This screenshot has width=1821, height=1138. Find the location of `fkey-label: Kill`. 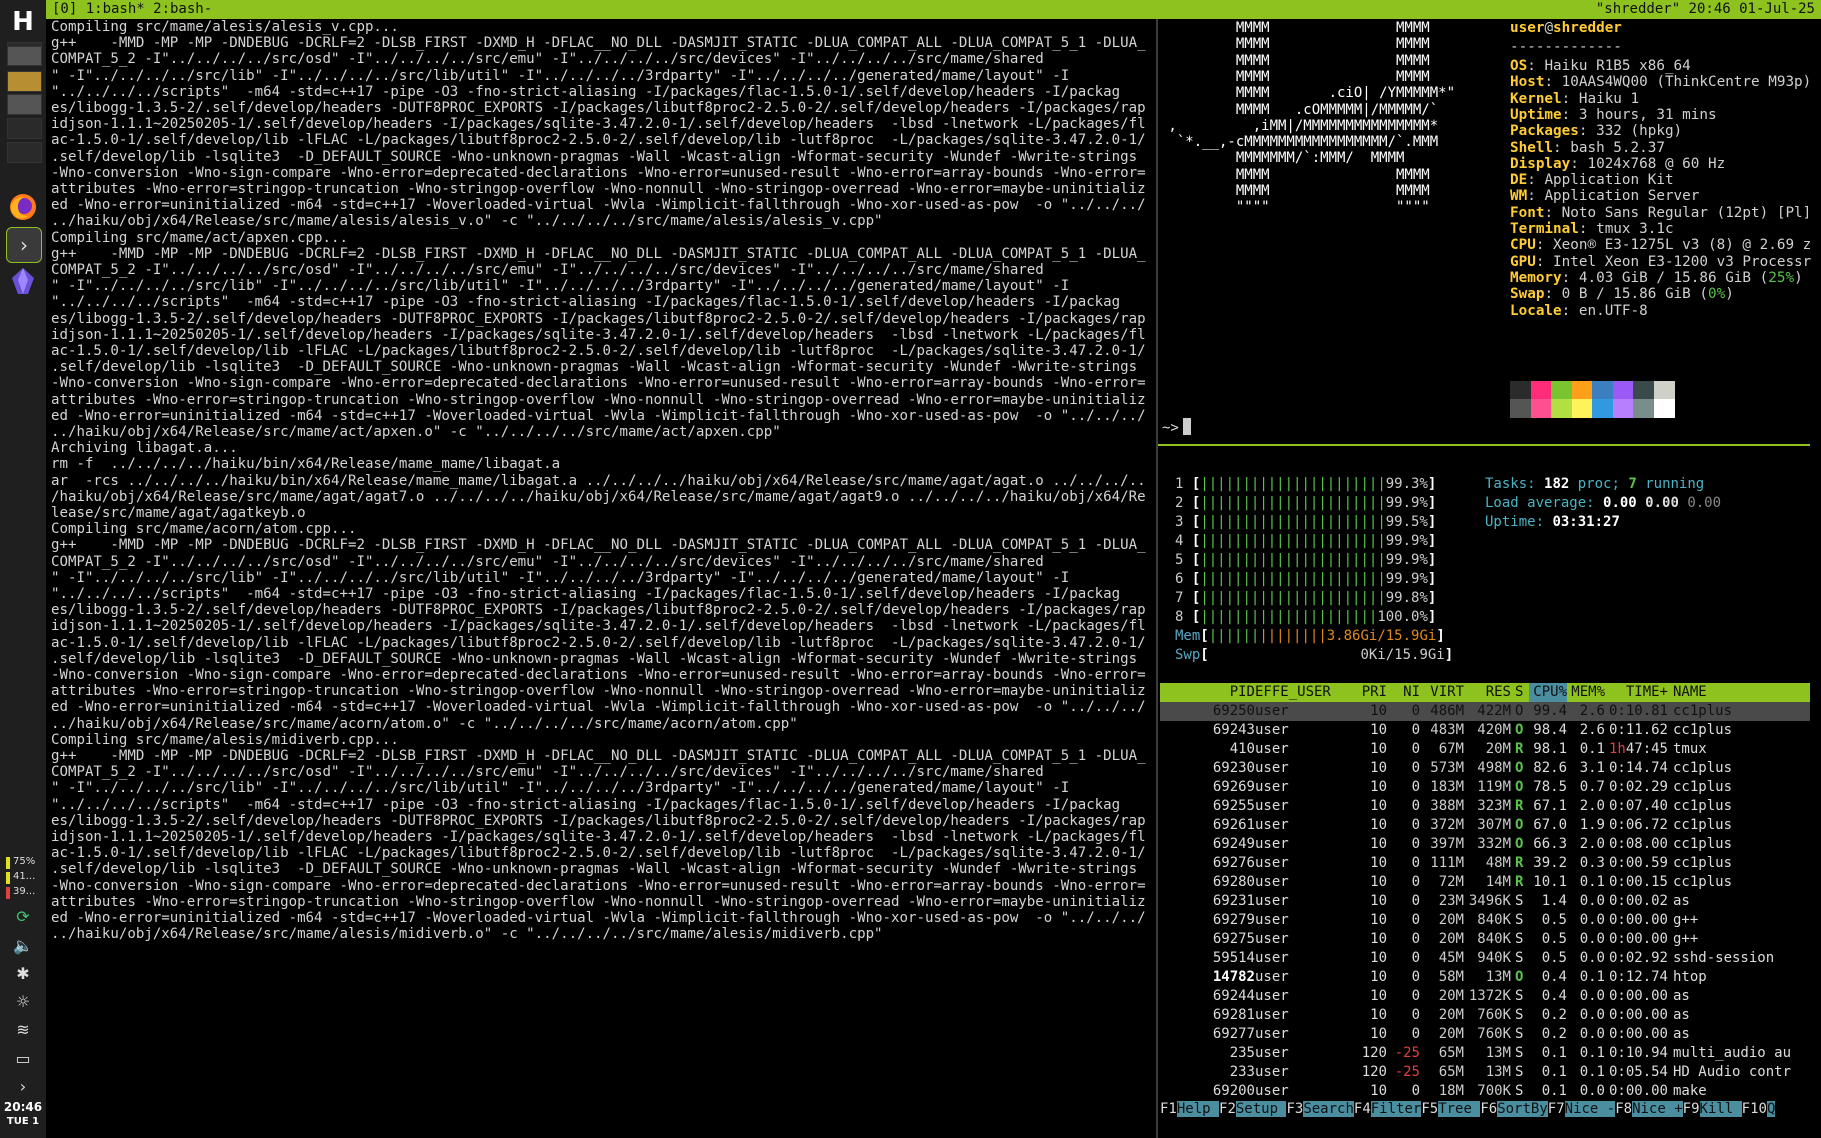

fkey-label: Kill is located at coordinates (1720, 1109).